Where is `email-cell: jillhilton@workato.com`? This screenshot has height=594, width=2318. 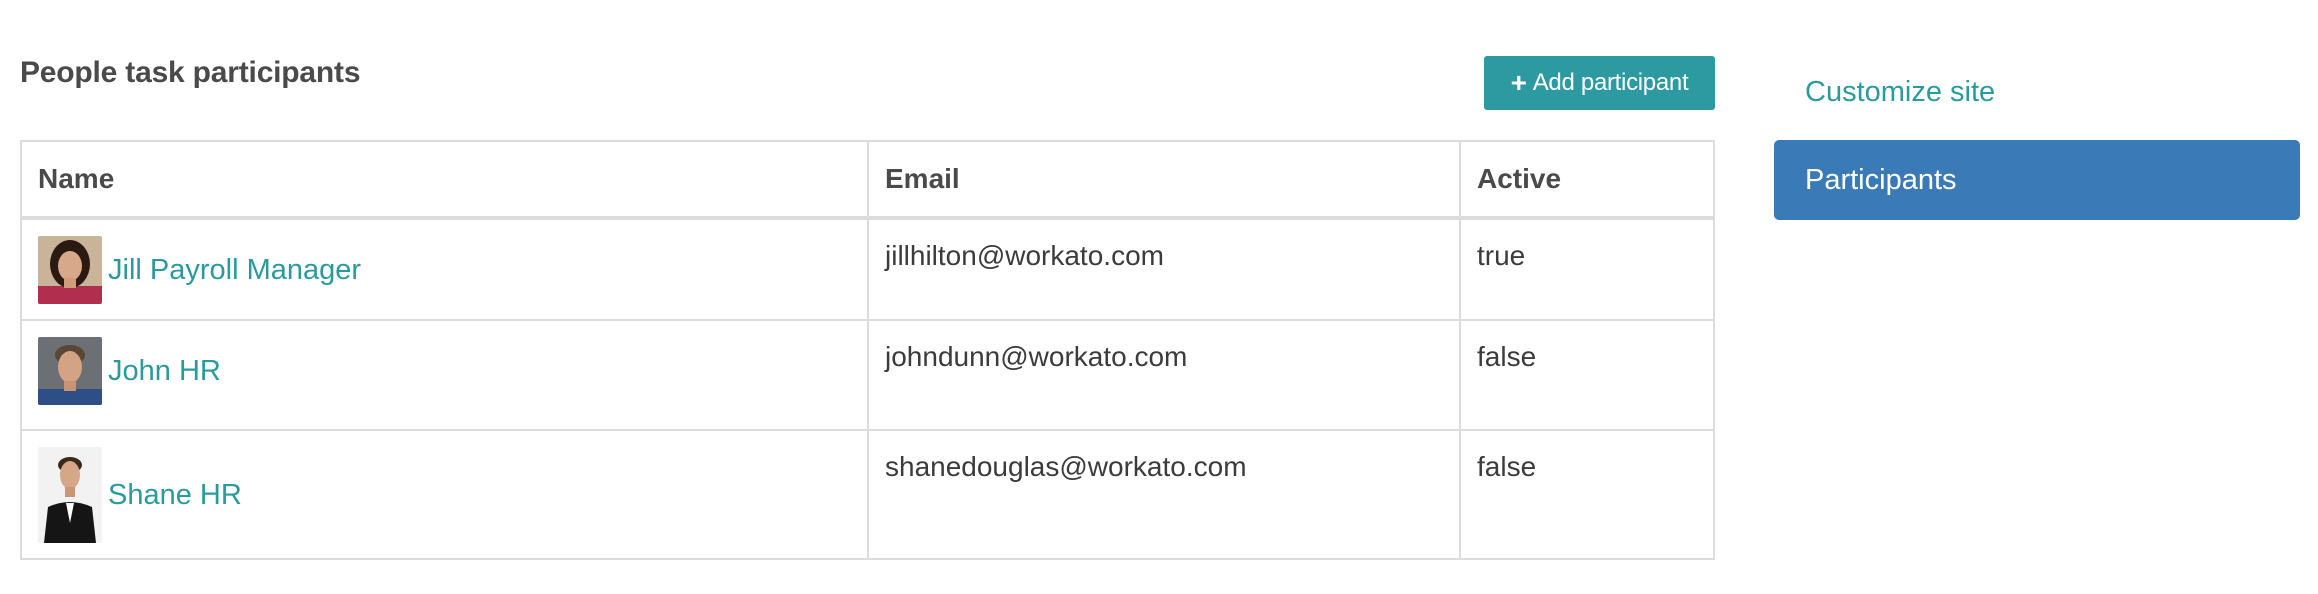 email-cell: jillhilton@workato.com is located at coordinates (1164, 269).